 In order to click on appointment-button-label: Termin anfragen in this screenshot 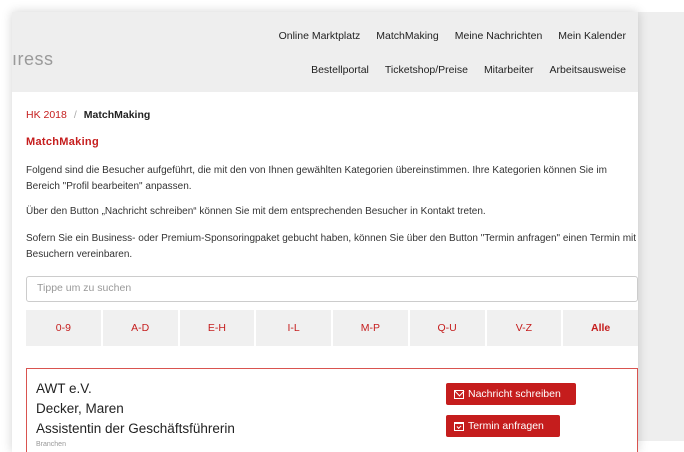, I will do `click(506, 426)`.